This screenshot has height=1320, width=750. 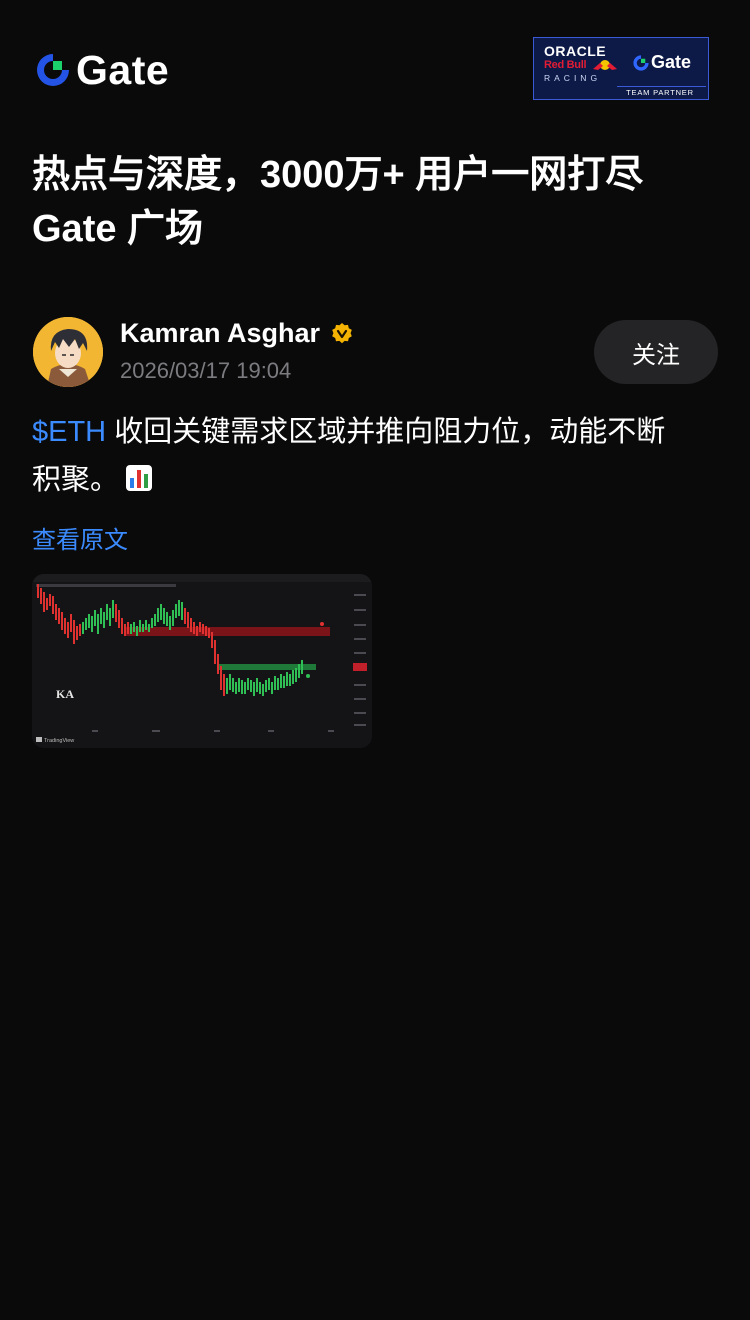 I want to click on page-headline: 热点与深度，3000万+ 用户一网打尽 Gate 广场, so click(x=377, y=202).